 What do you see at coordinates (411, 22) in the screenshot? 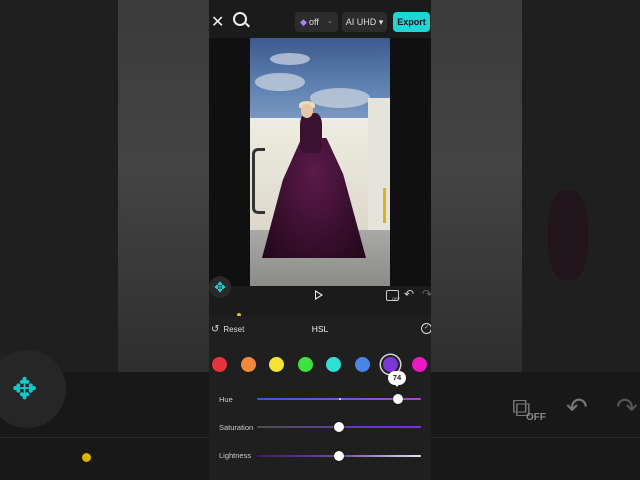
I see `export-button: Export` at bounding box center [411, 22].